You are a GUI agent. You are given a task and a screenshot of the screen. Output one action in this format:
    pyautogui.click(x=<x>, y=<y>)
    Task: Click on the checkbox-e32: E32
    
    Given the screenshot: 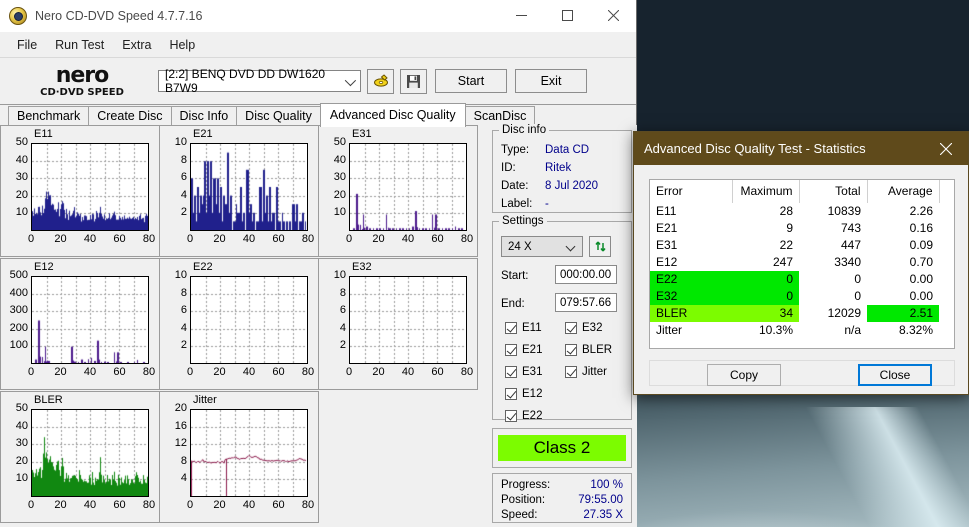 What is the action you would take?
    pyautogui.click(x=583, y=328)
    